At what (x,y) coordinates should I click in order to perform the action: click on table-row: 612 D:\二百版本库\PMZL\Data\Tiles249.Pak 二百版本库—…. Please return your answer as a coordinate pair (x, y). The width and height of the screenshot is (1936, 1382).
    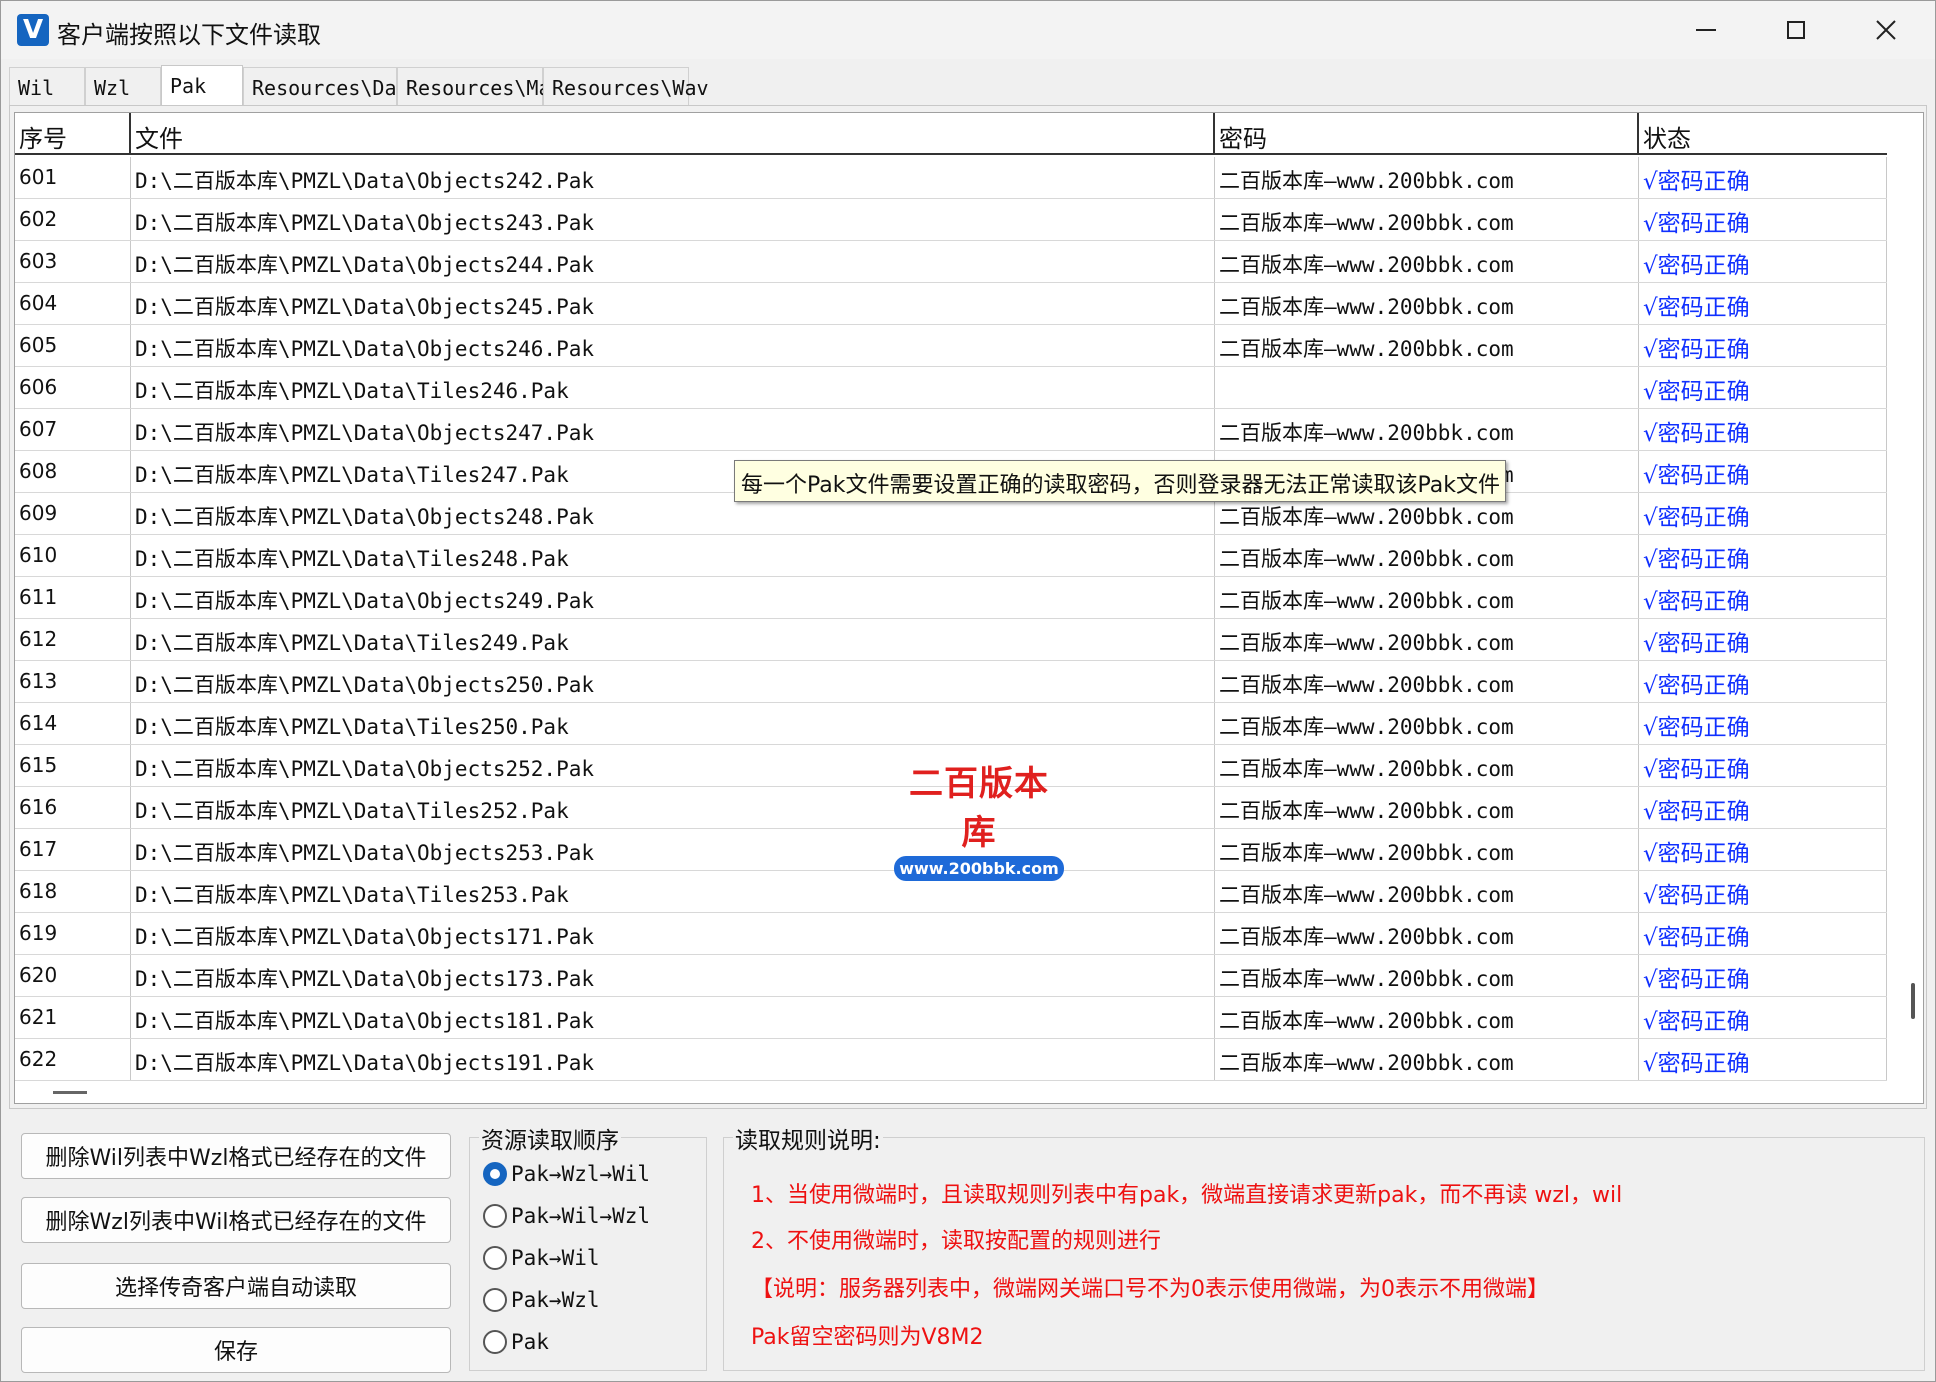
    Looking at the image, I should click on (951, 640).